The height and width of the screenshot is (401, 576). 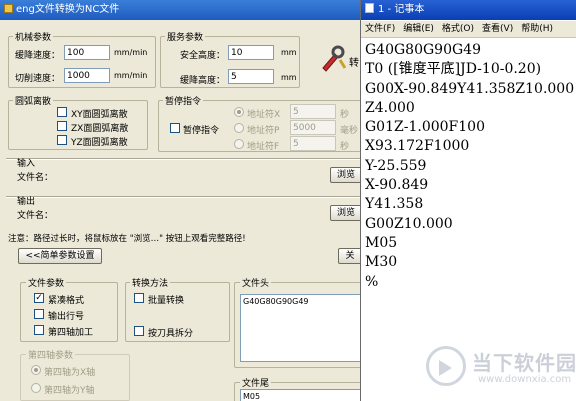 What do you see at coordinates (381, 242) in the screenshot?
I see `code-line: M05` at bounding box center [381, 242].